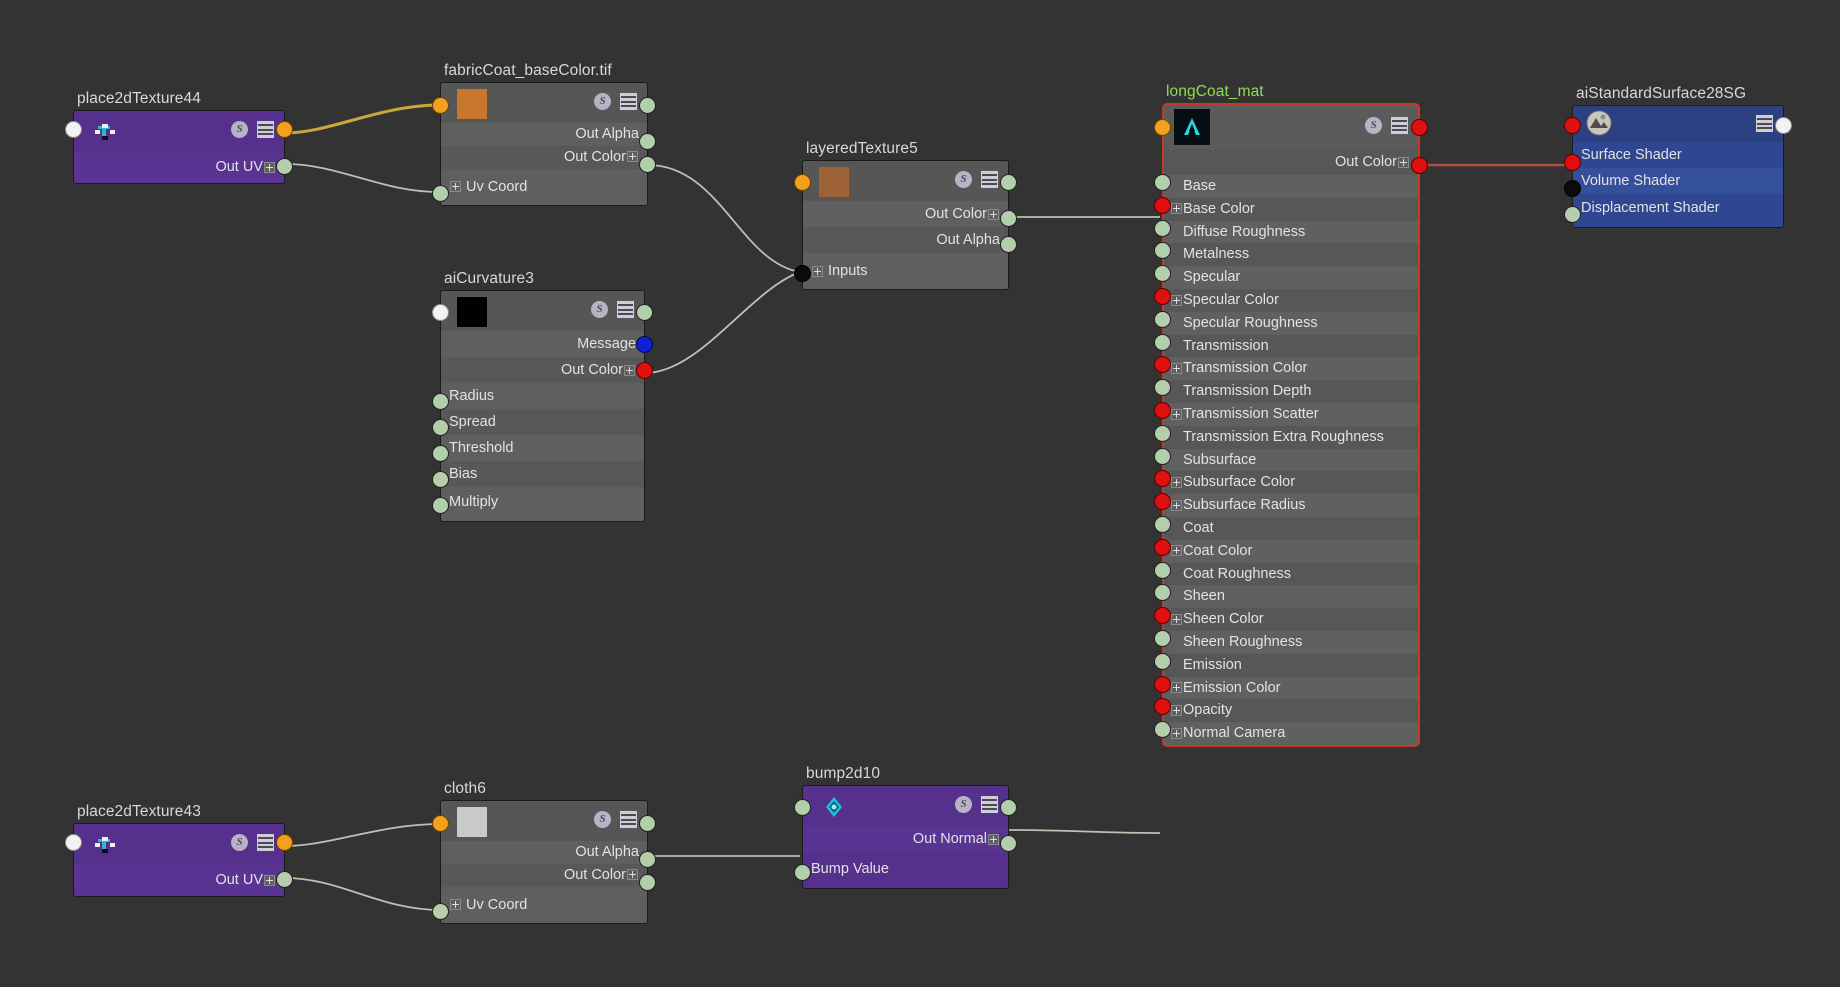 Image resolution: width=1840 pixels, height=987 pixels. I want to click on attribute-row: Base, so click(1291, 186).